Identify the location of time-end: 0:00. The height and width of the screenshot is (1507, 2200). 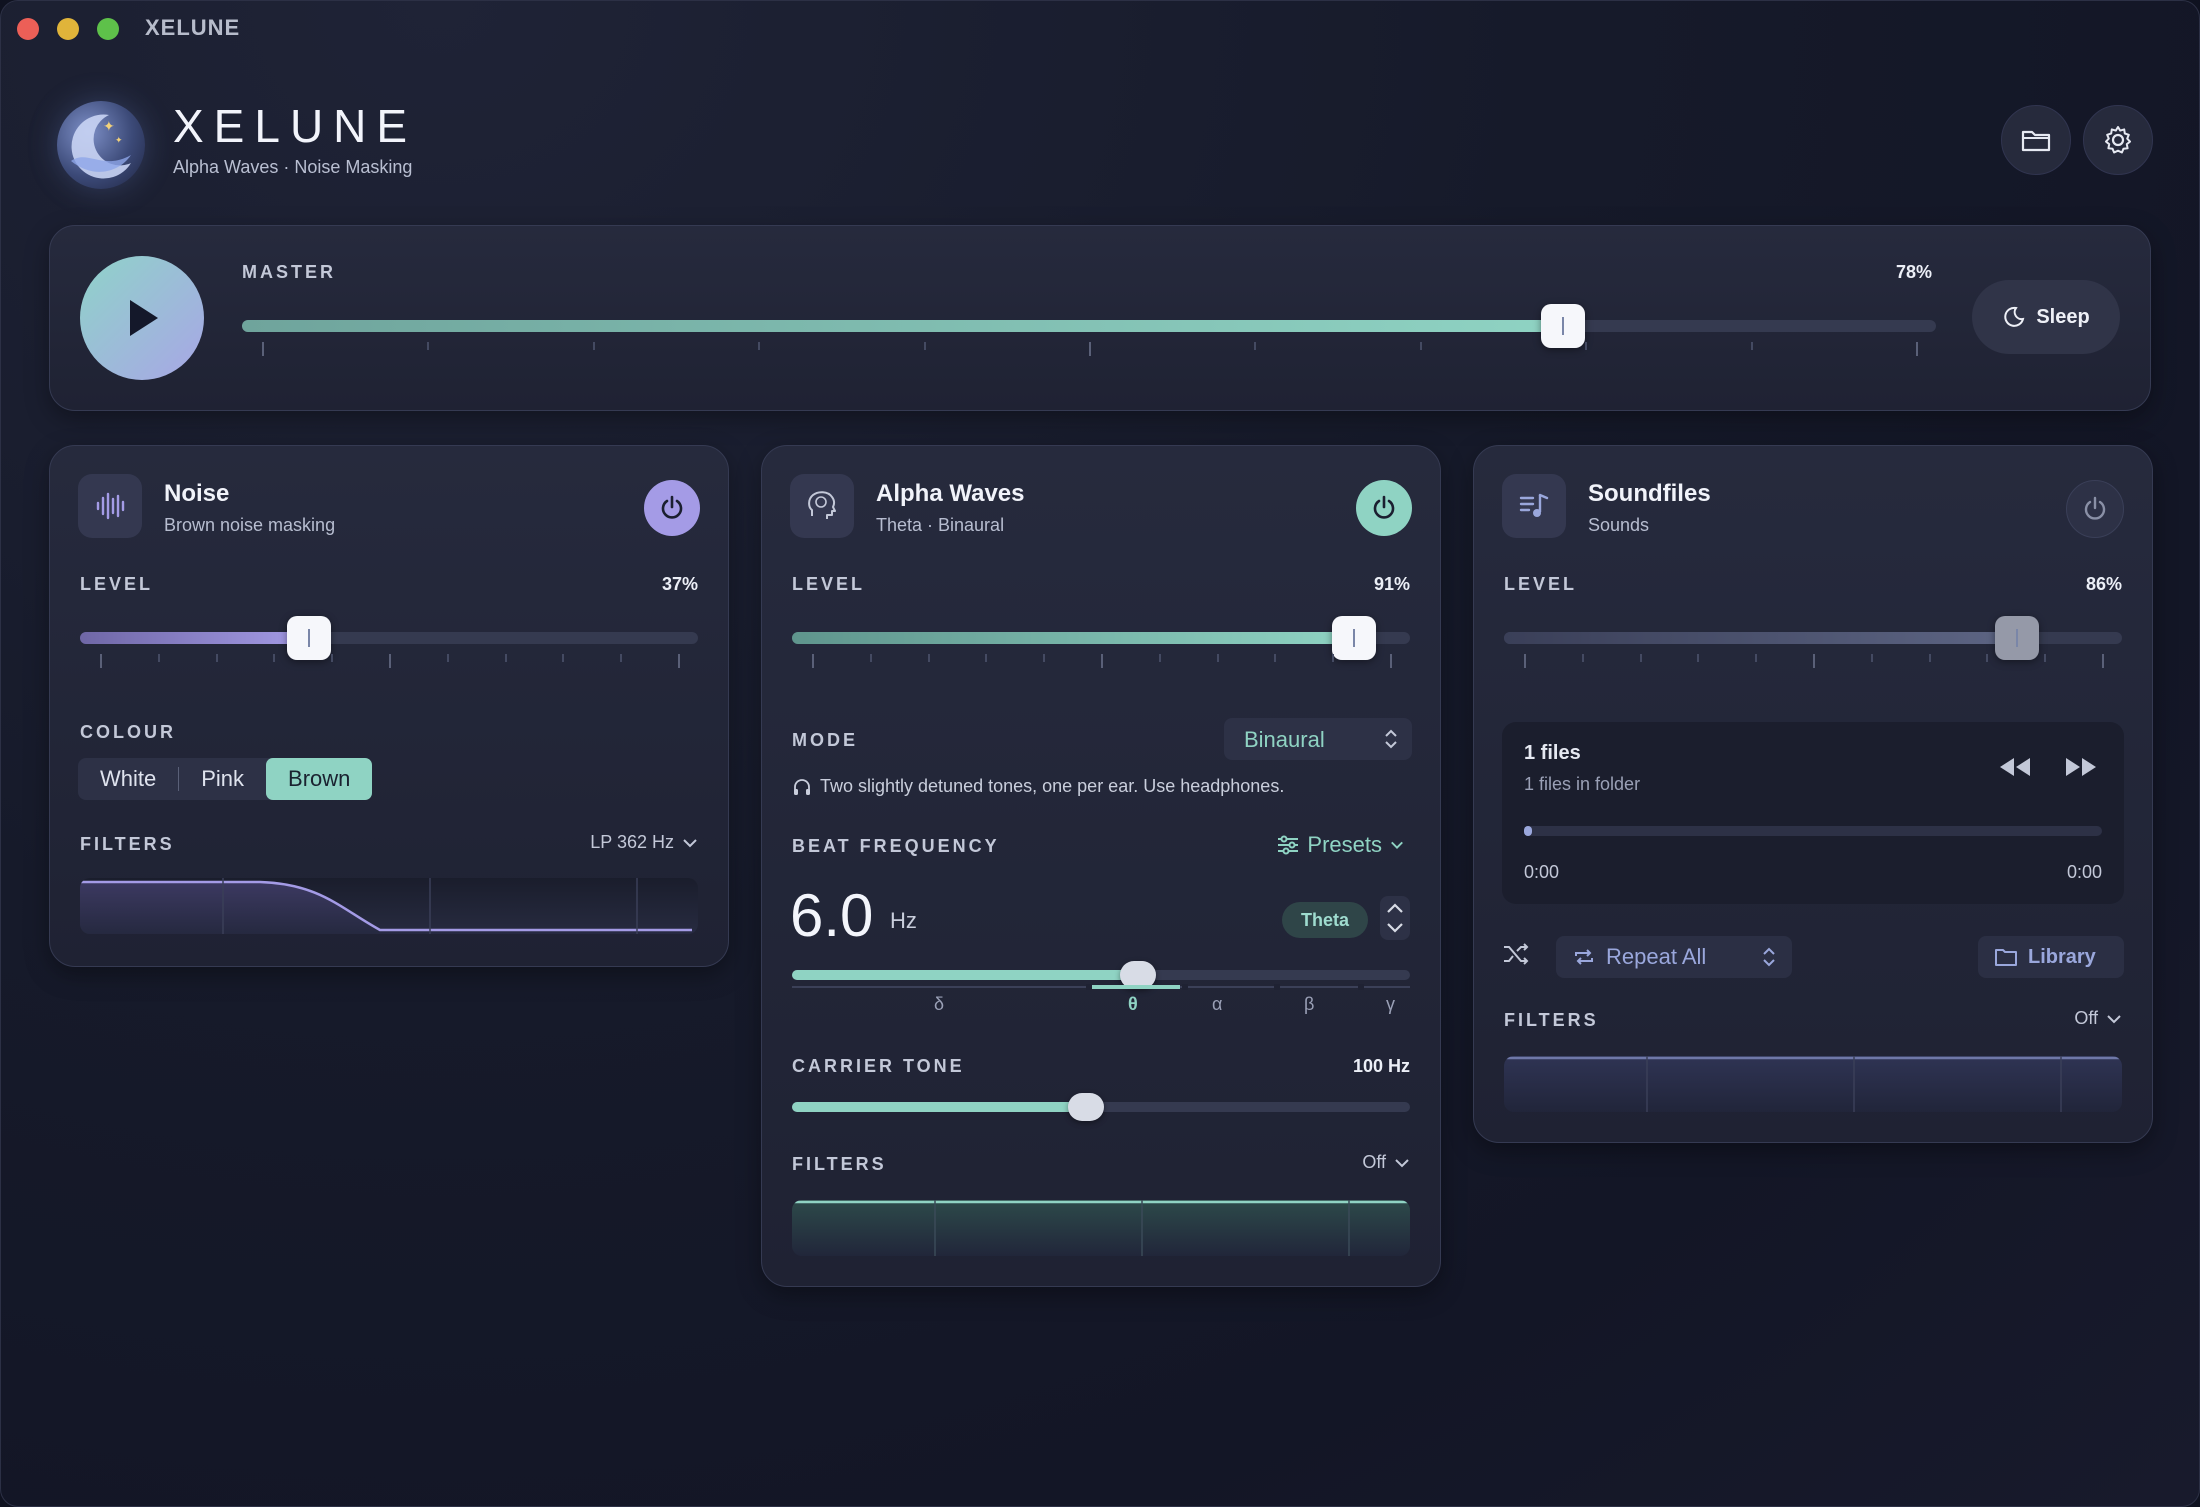
(2084, 872).